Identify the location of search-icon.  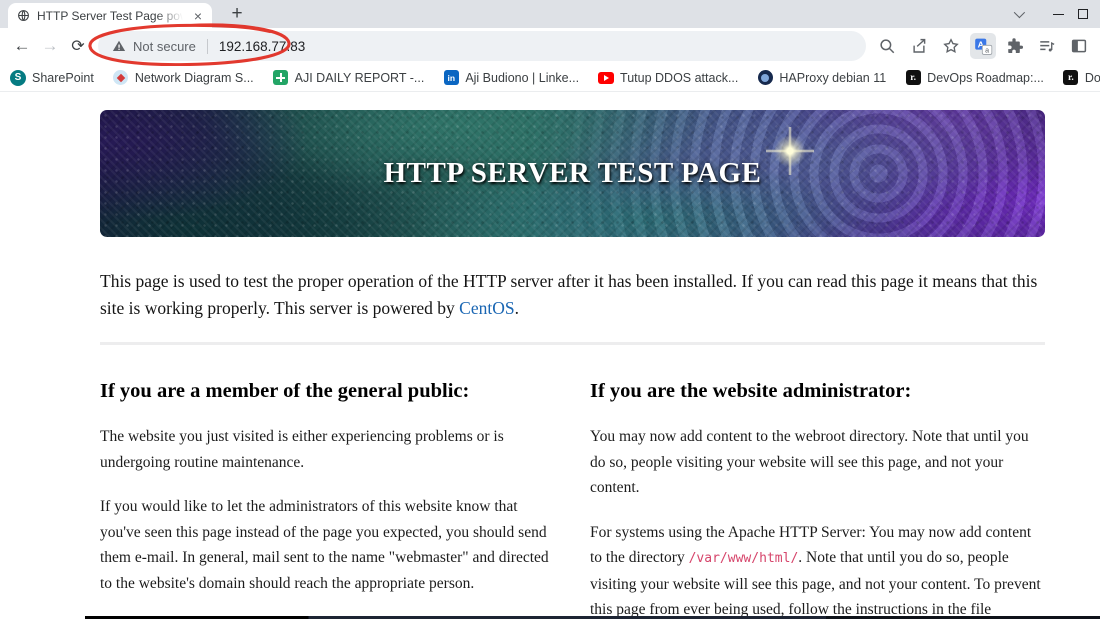
(887, 46).